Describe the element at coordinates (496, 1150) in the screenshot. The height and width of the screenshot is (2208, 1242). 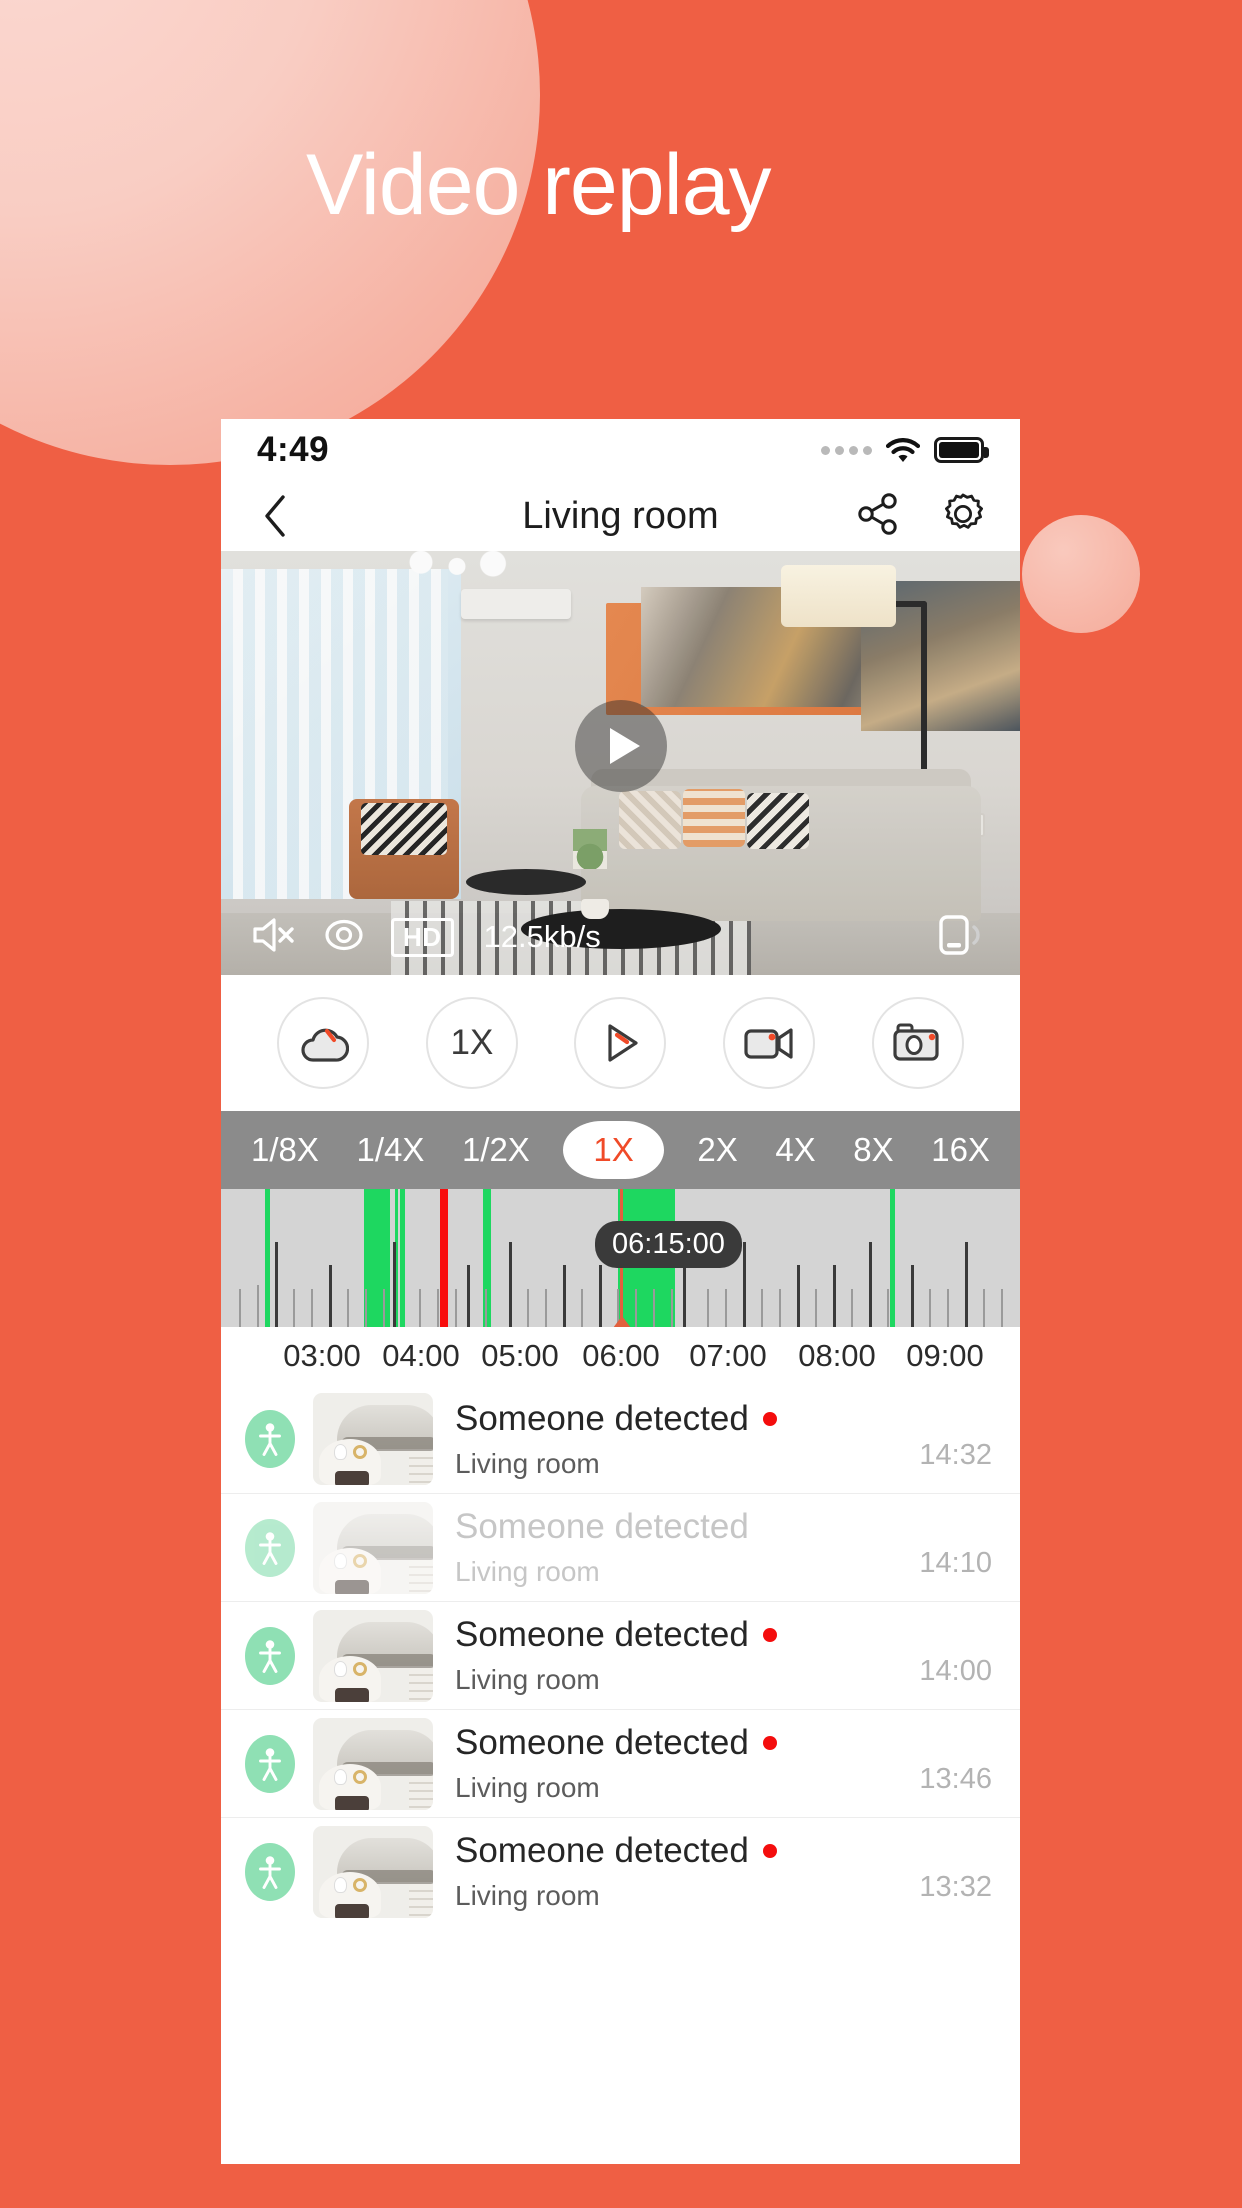
I see `speed-option-1-2x: 1/2X` at that location.